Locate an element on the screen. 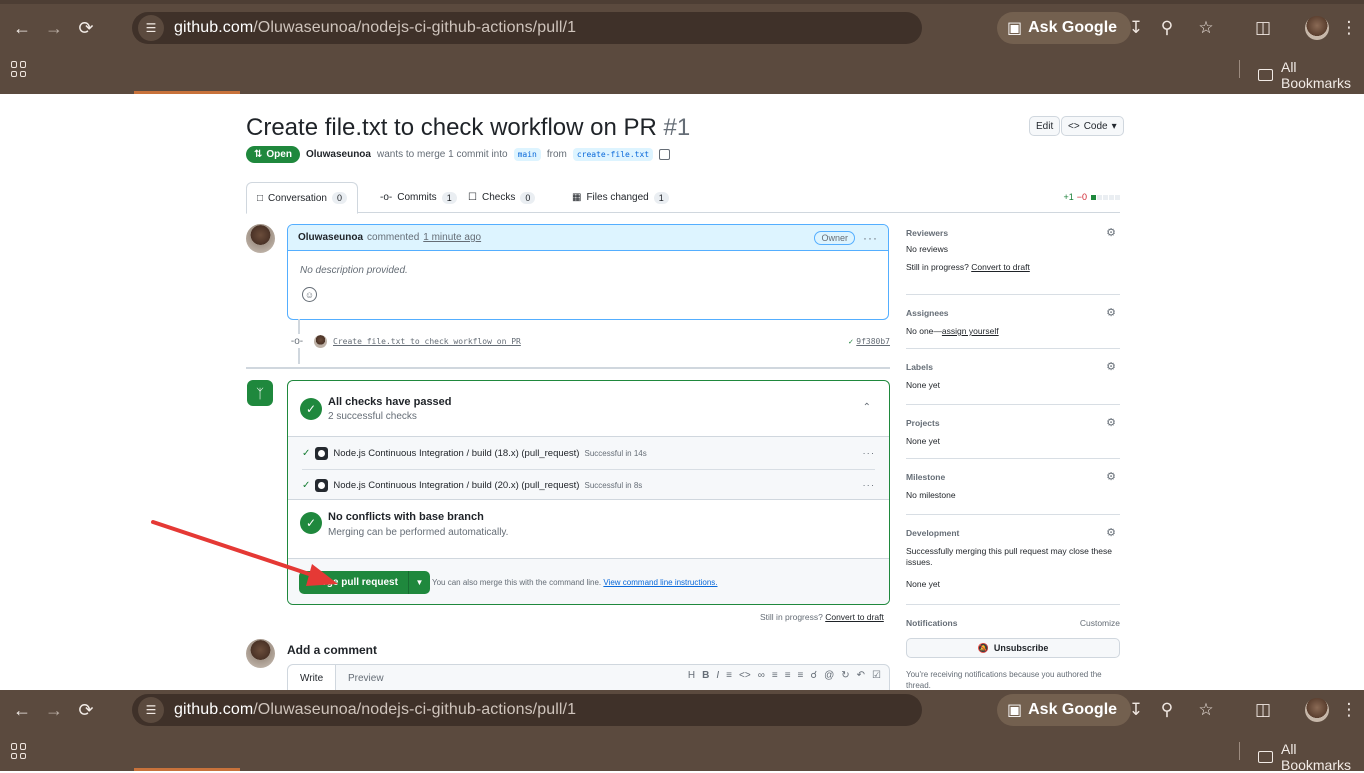 The width and height of the screenshot is (1364, 773). merge-pull-request-button: Merge pull request ▼ is located at coordinates (364, 582).